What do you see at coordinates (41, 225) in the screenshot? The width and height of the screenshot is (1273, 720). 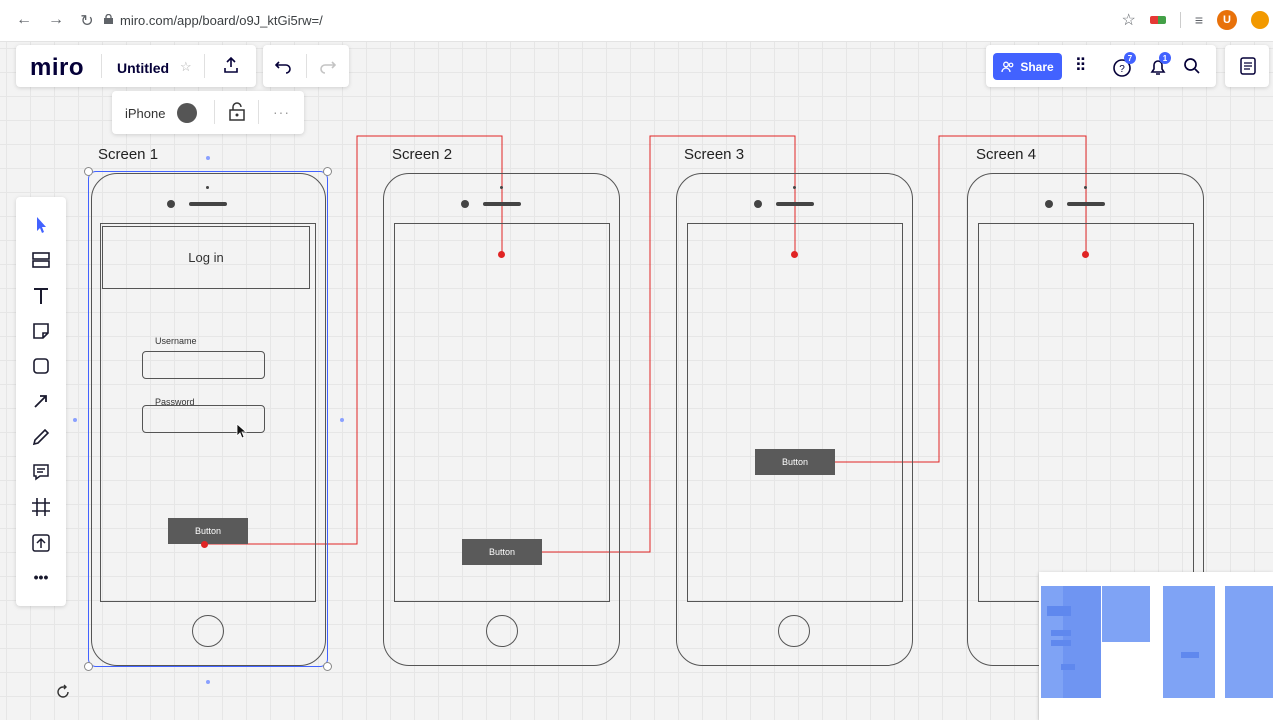 I see `select-icon` at bounding box center [41, 225].